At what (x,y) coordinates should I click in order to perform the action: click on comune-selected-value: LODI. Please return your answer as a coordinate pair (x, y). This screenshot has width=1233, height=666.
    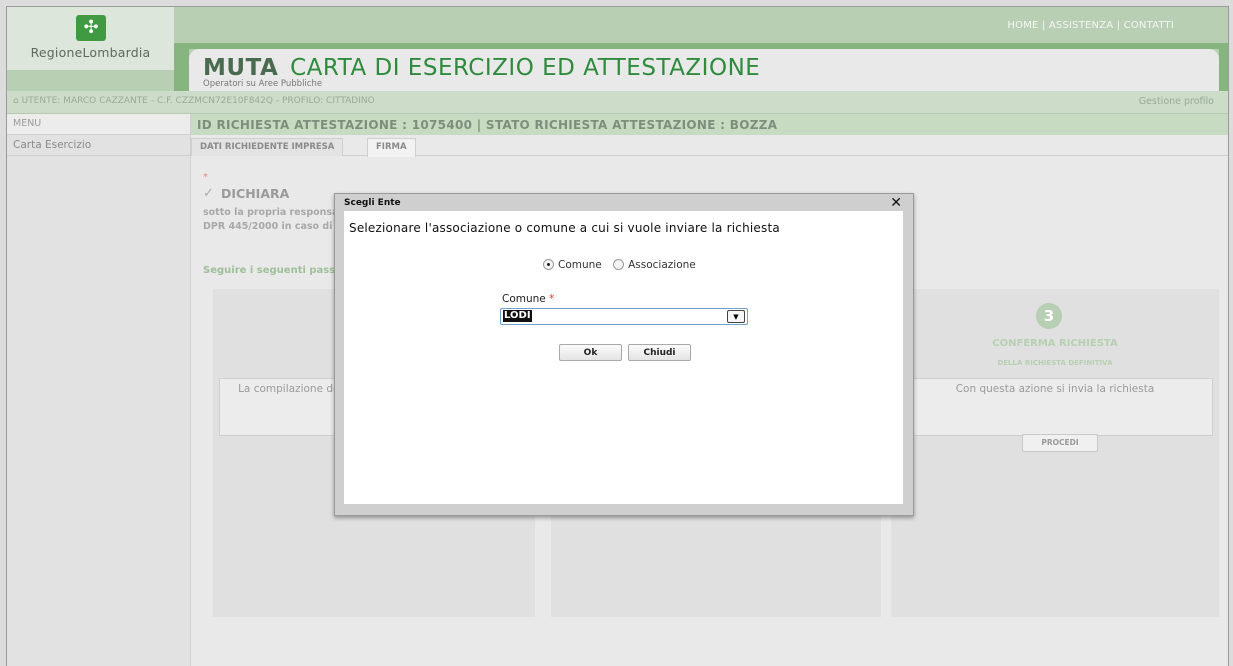
    Looking at the image, I should click on (517, 316).